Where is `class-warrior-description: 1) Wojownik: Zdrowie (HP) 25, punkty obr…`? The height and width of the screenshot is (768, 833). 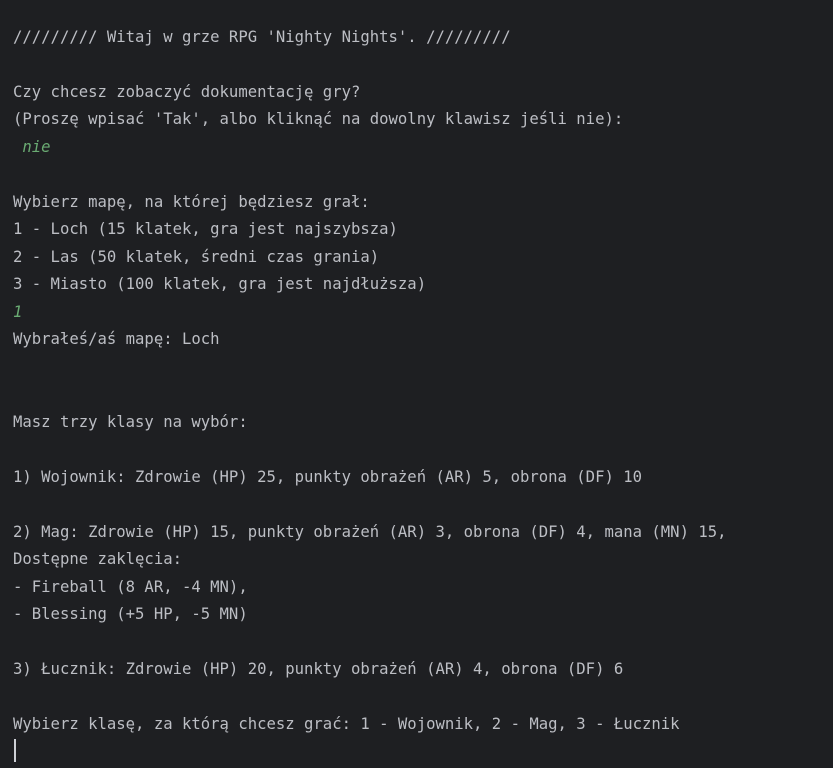
class-warrior-description: 1) Wojownik: Zdrowie (HP) 25, punkty obr… is located at coordinates (328, 477).